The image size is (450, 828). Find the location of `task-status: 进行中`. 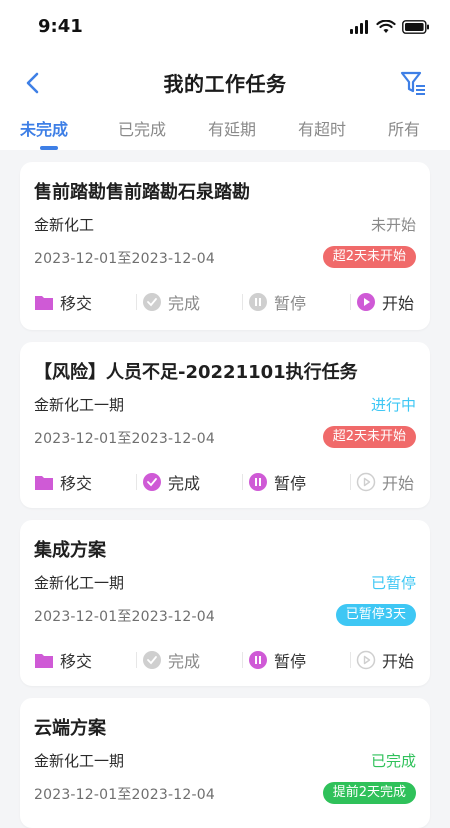

task-status: 进行中 is located at coordinates (393, 405).